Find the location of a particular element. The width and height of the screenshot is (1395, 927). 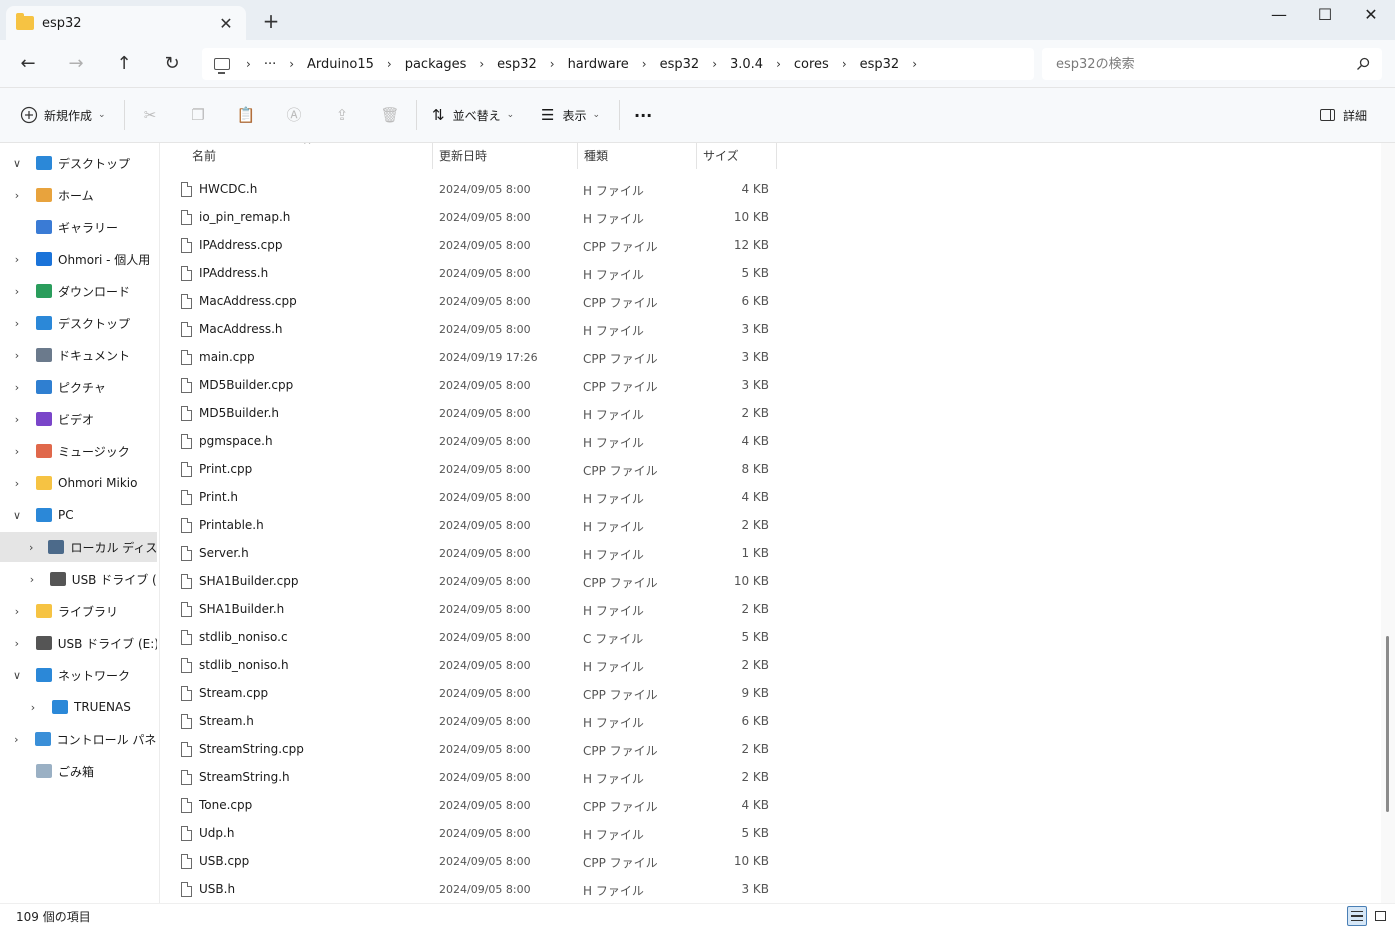

sidebar-item: ギャラリー is located at coordinates (78, 227).